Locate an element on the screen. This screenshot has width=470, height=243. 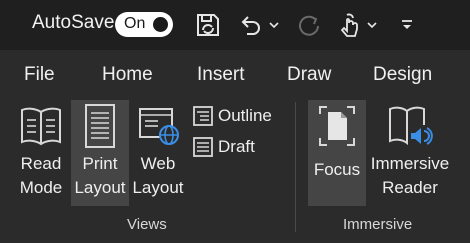
draft-icon is located at coordinates (203, 147).